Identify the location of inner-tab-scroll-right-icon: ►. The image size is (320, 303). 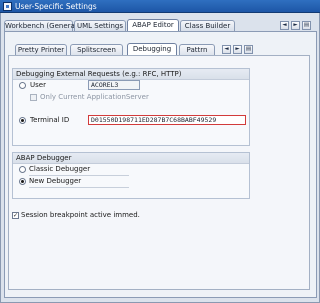
(237, 49).